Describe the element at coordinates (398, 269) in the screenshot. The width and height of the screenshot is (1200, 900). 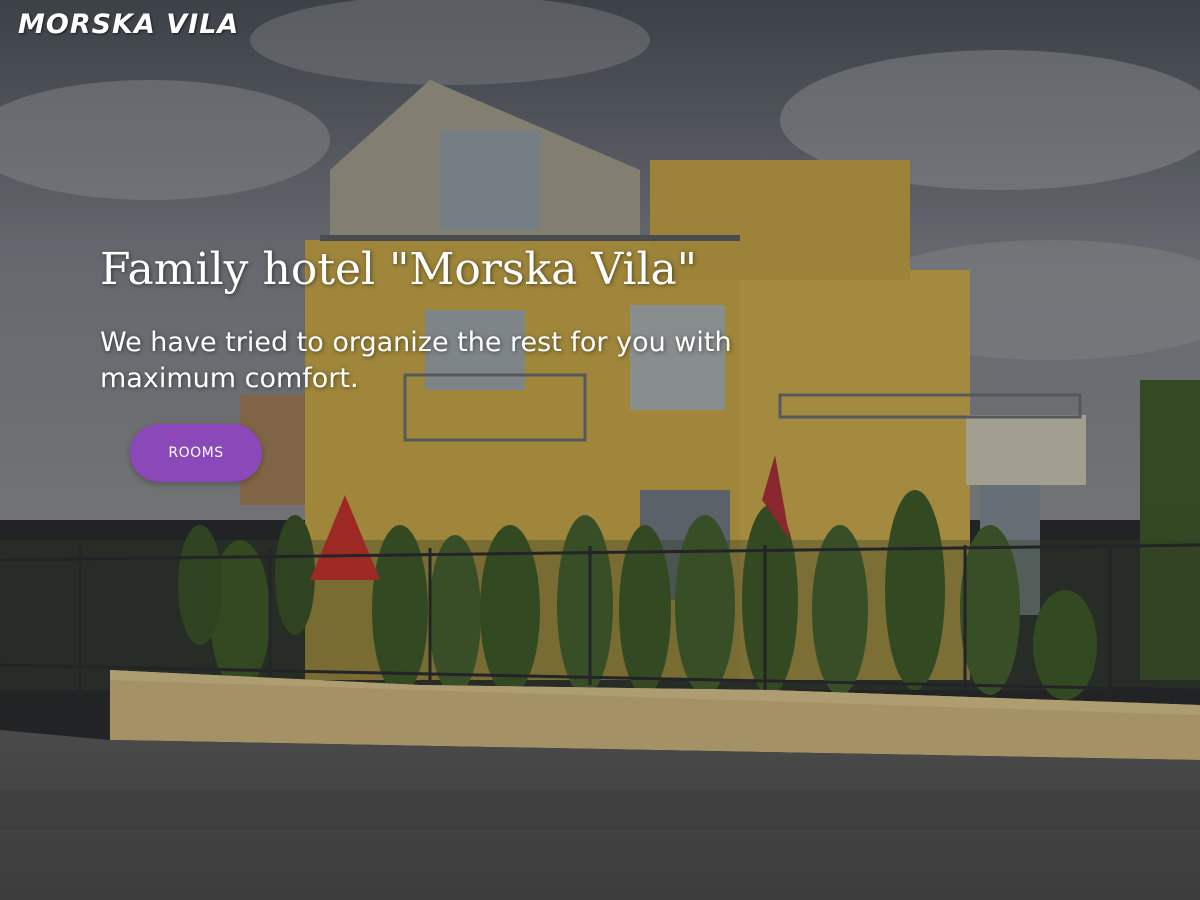
I see `hero-title: Family hotel "Morska Vila"` at that location.